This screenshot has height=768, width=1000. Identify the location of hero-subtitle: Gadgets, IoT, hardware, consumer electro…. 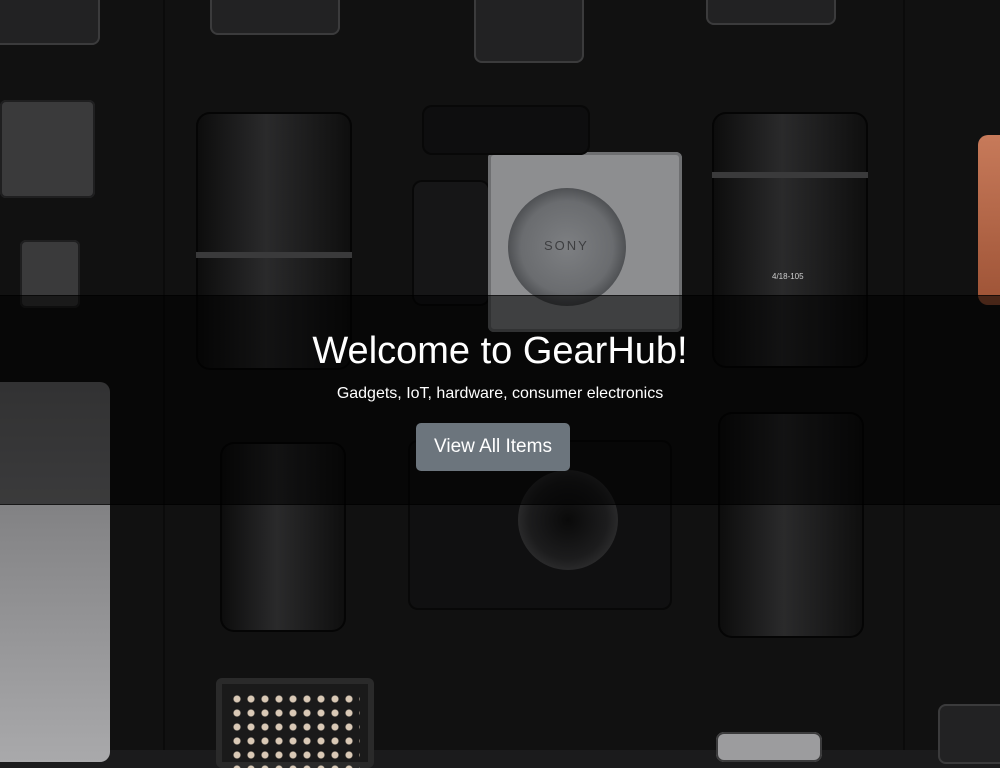
(500, 393).